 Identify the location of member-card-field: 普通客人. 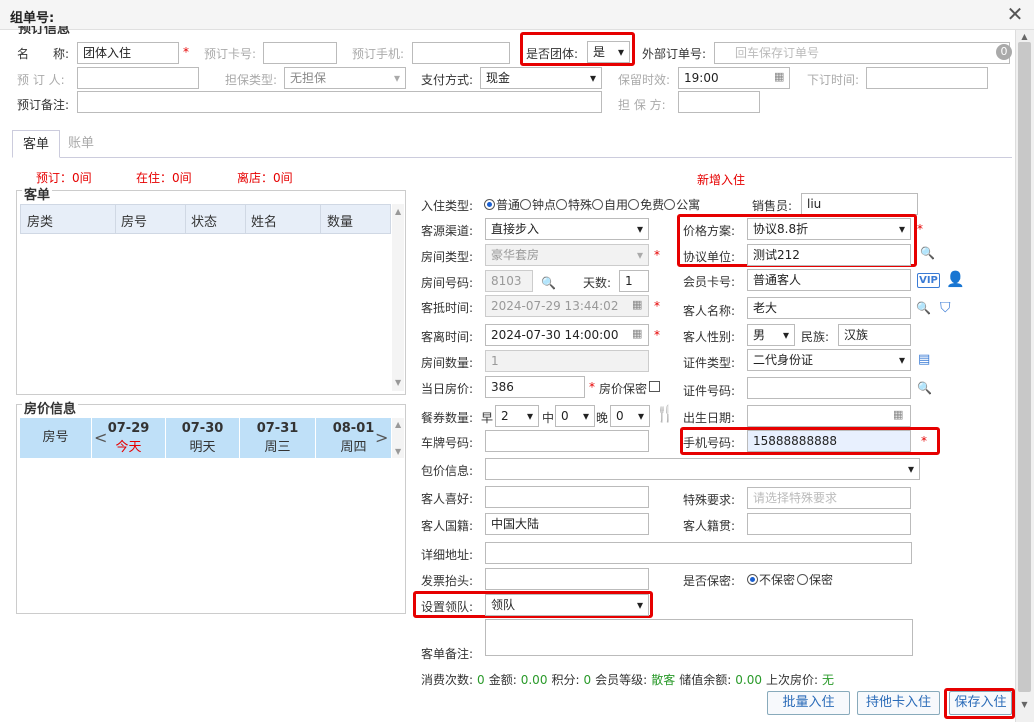
(829, 280).